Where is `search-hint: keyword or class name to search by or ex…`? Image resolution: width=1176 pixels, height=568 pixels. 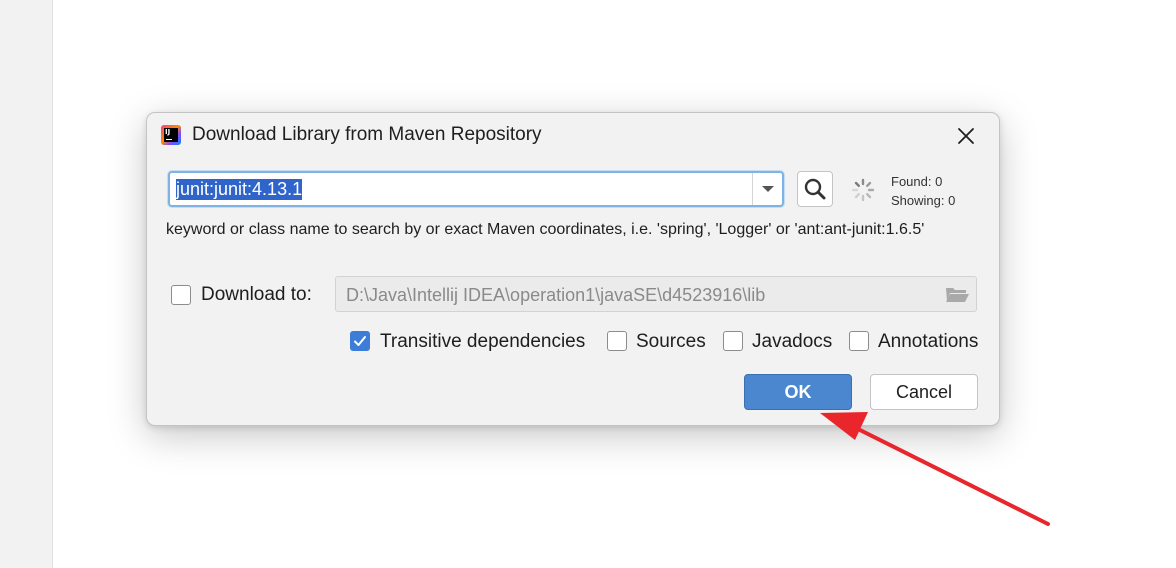
search-hint: keyword or class name to search by or ex… is located at coordinates (545, 229).